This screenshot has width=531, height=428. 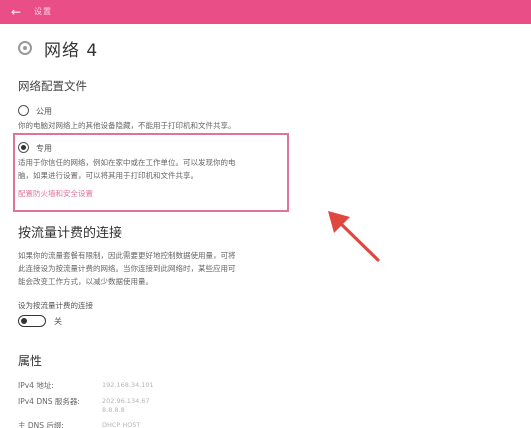 What do you see at coordinates (127, 268) in the screenshot?
I see `metered-description-line2: 此连接设为按流量计费的网络。当你连接到此网络时，某些应用可` at bounding box center [127, 268].